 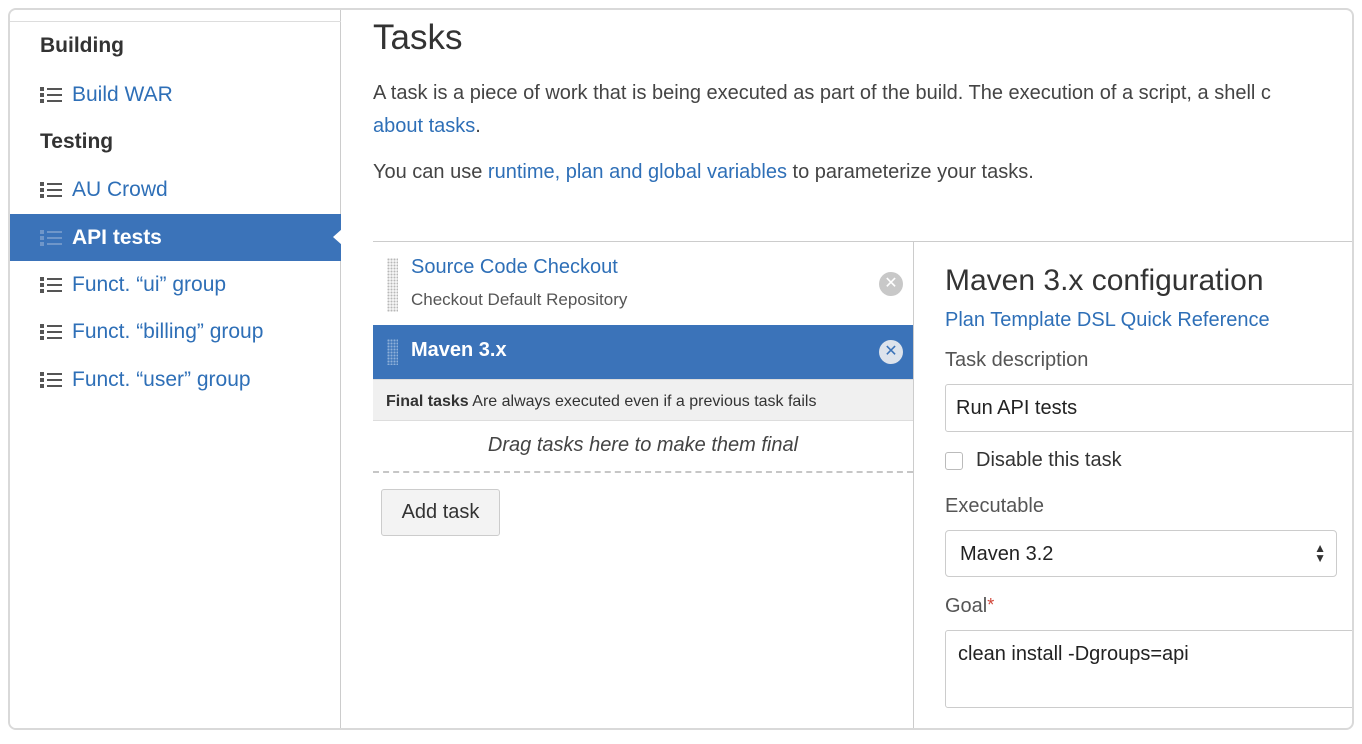 I want to click on task-description-label: Task description, so click(x=1017, y=360).